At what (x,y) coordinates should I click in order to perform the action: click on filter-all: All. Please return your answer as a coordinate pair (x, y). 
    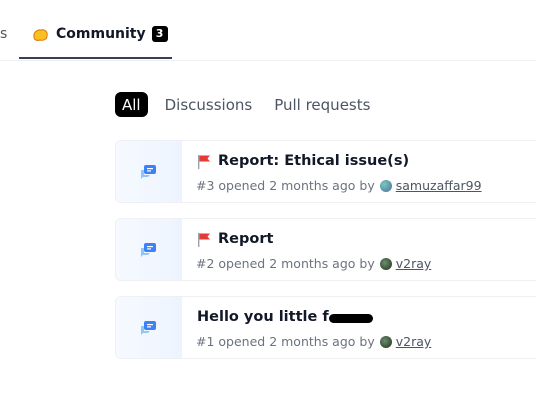
    Looking at the image, I should click on (131, 104).